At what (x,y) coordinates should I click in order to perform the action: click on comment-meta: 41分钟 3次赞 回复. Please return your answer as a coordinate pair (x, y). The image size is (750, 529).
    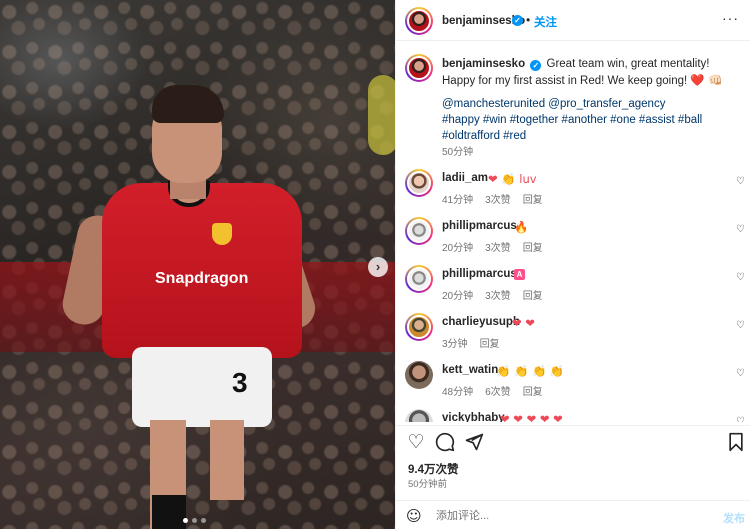
    Looking at the image, I should click on (492, 198).